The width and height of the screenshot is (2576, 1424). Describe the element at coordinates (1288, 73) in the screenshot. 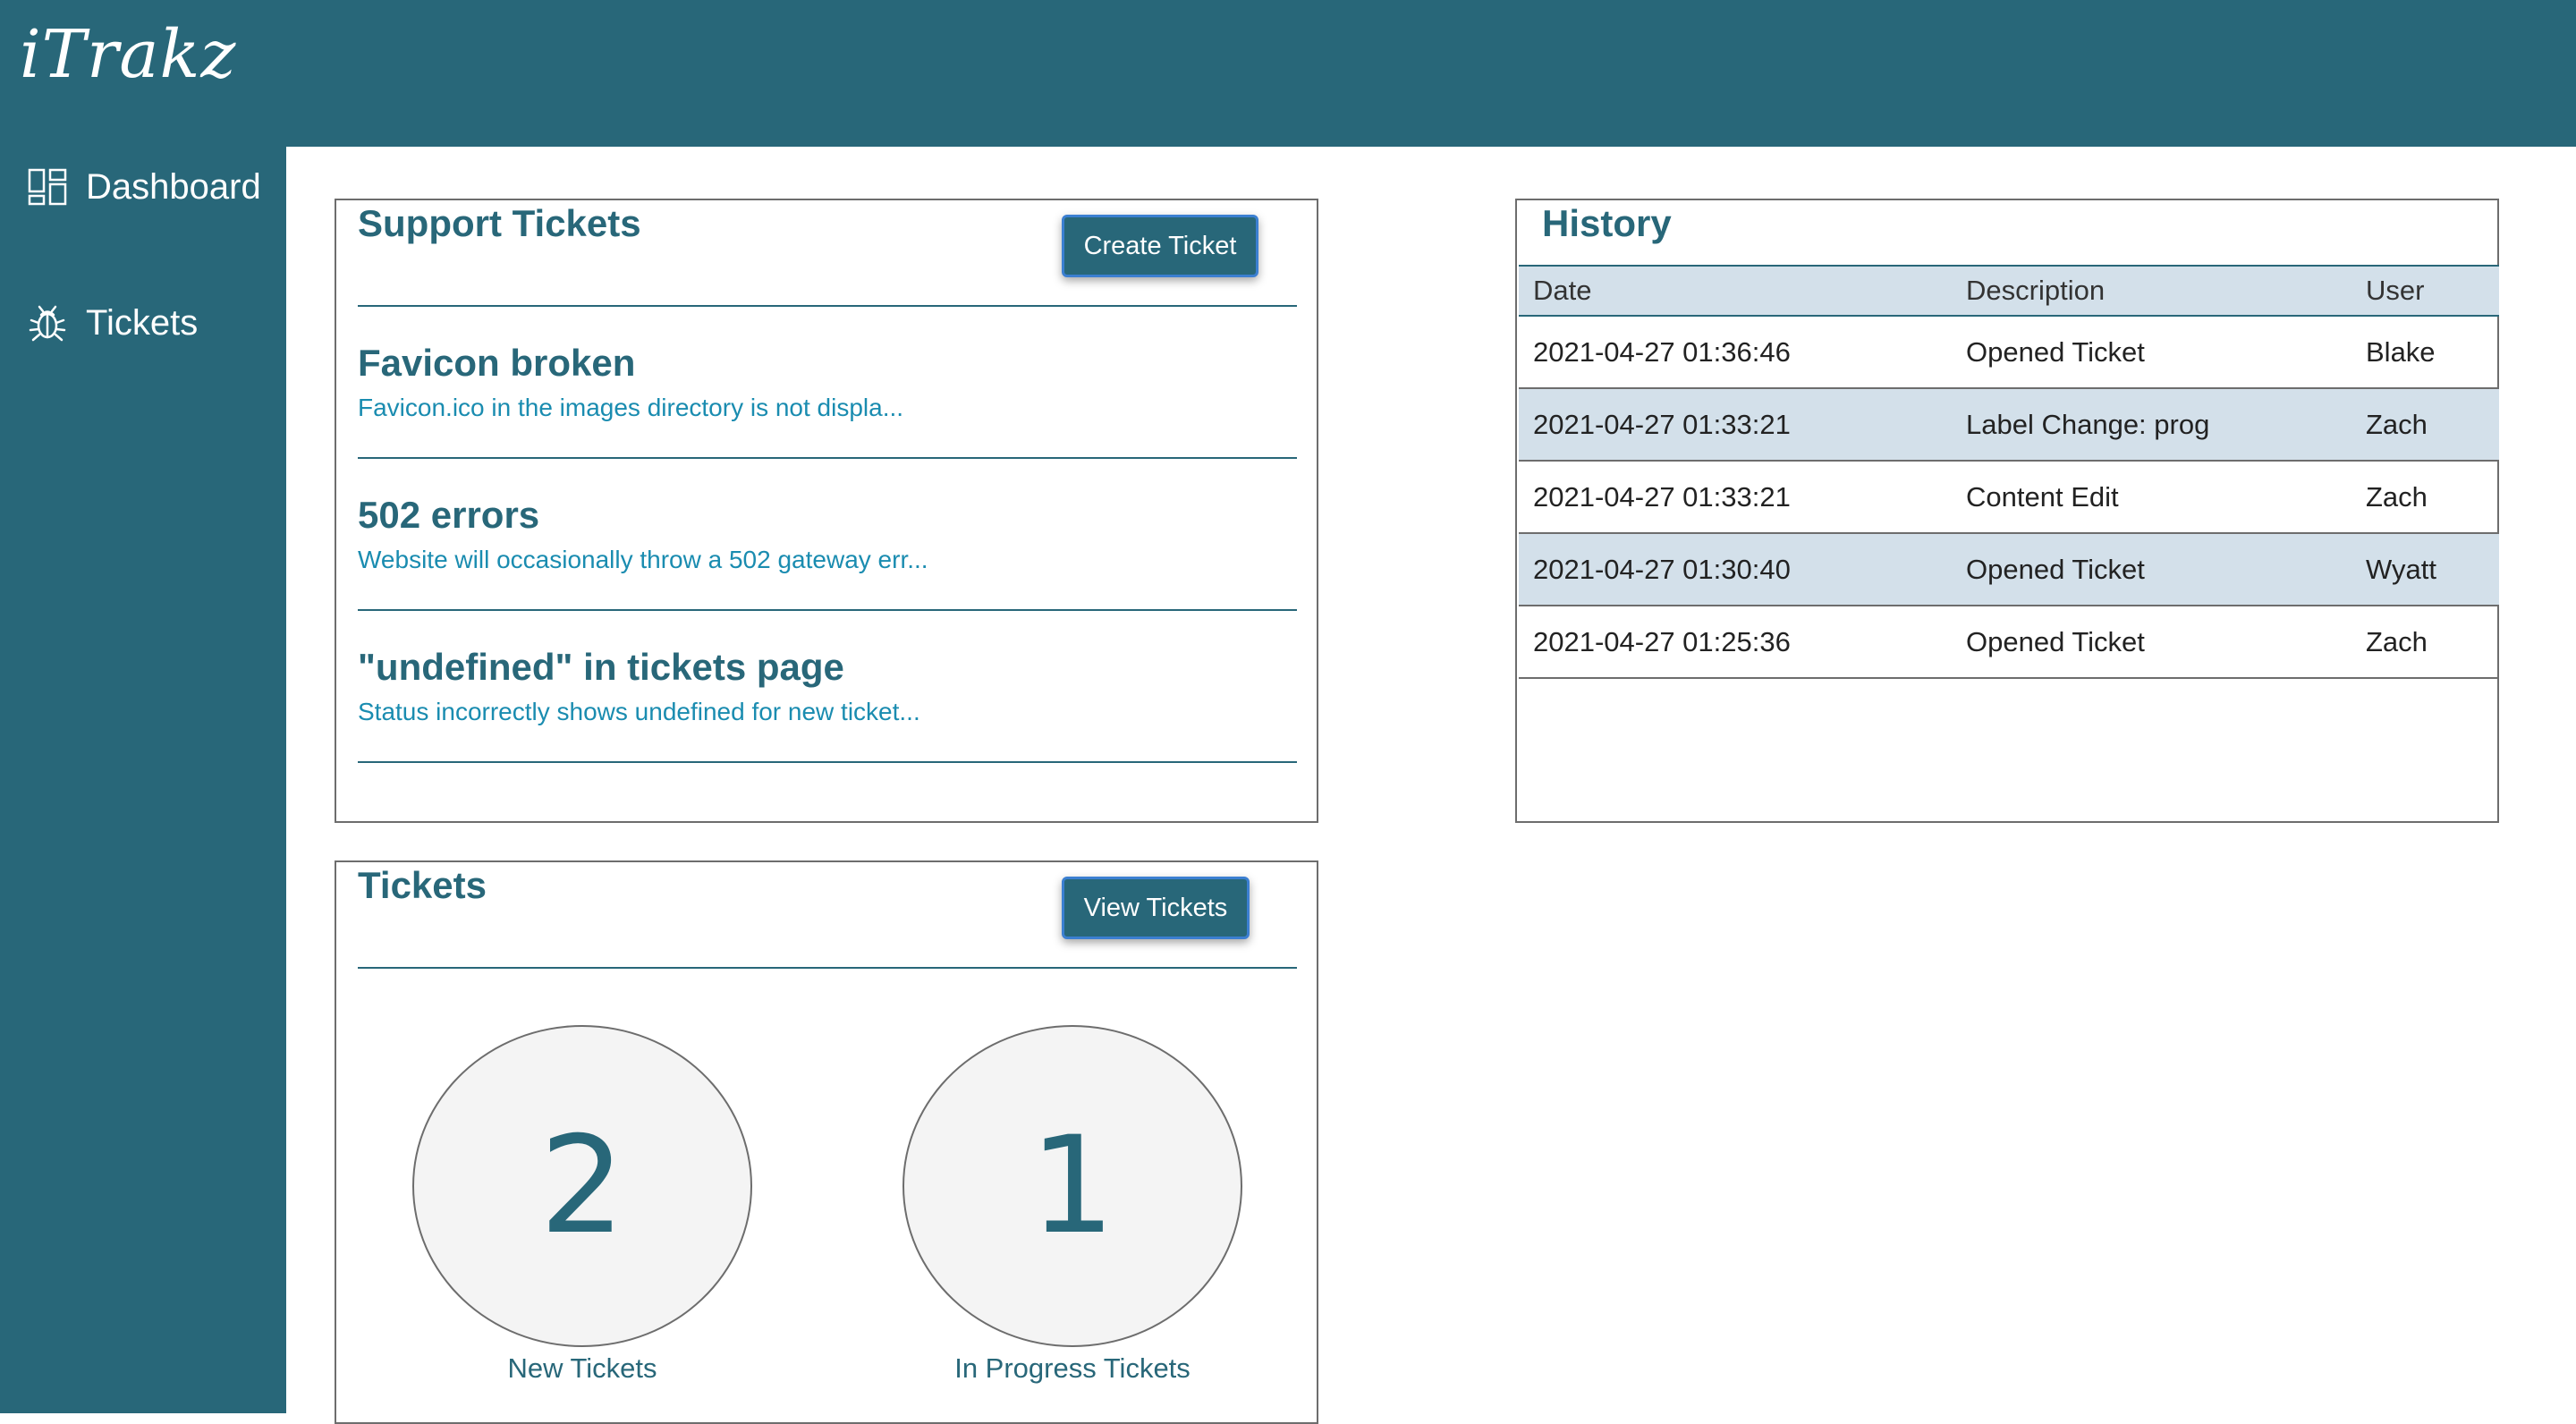

I see `top-bar: iTrakz` at that location.